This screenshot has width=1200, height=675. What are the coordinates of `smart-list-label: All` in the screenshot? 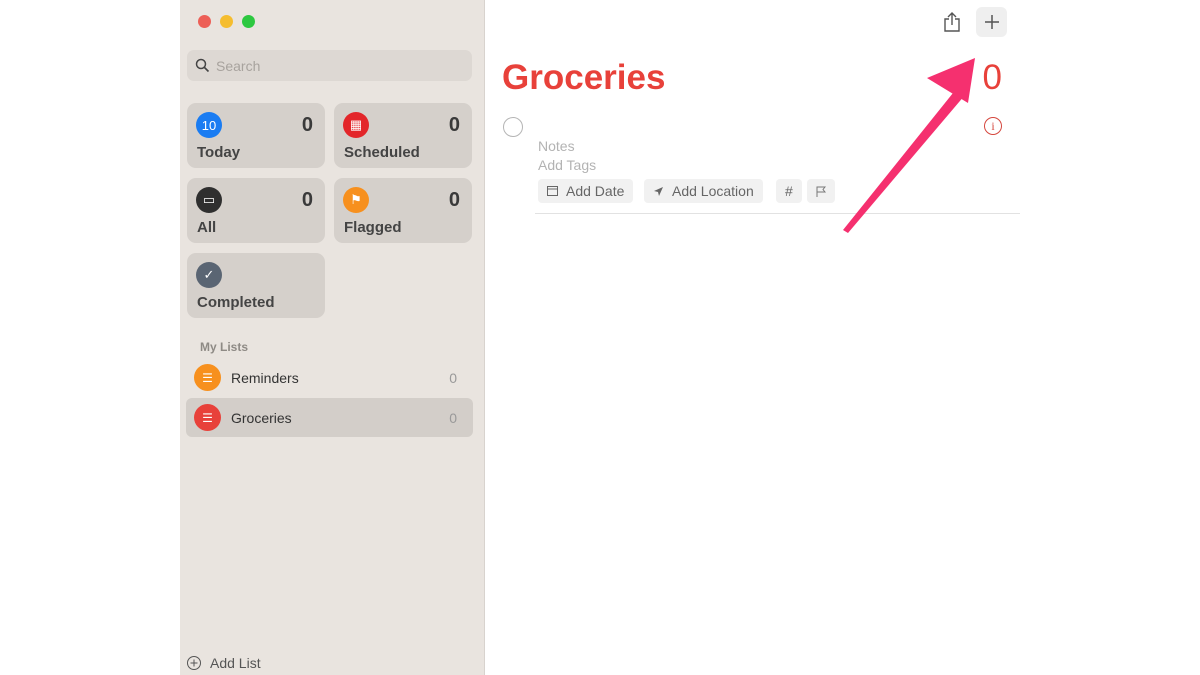 It's located at (207, 227).